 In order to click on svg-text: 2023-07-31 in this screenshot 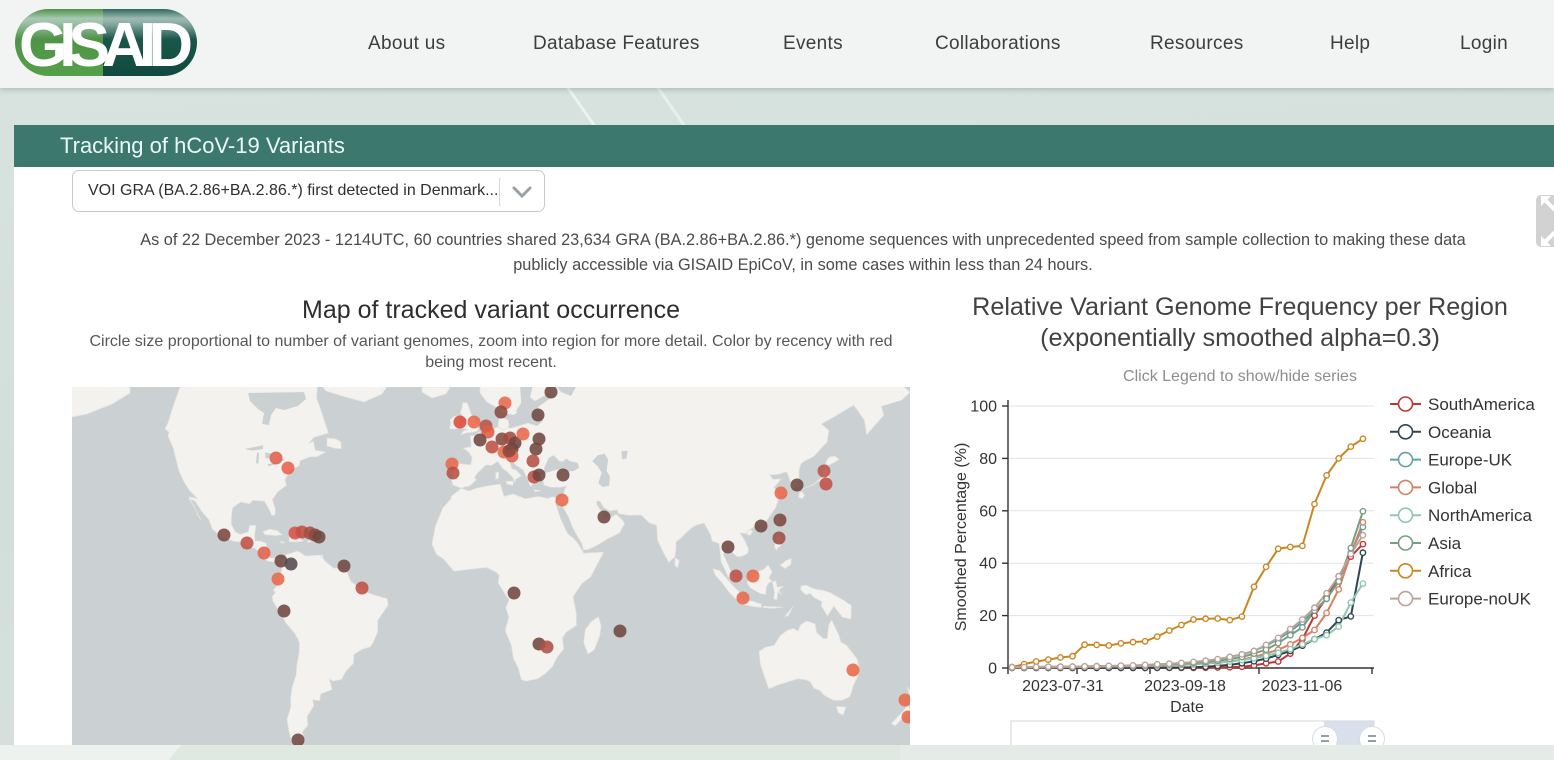, I will do `click(1063, 686)`.